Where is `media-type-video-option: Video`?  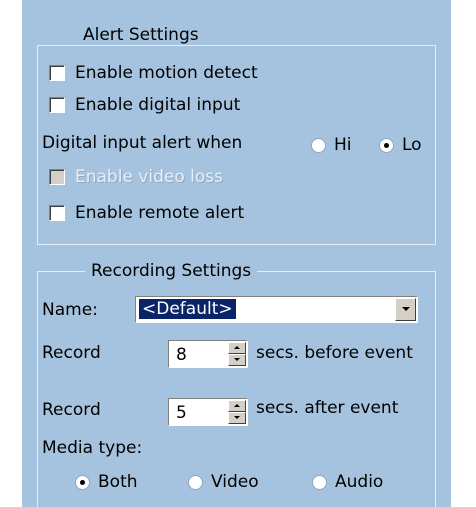 media-type-video-option: Video is located at coordinates (223, 482).